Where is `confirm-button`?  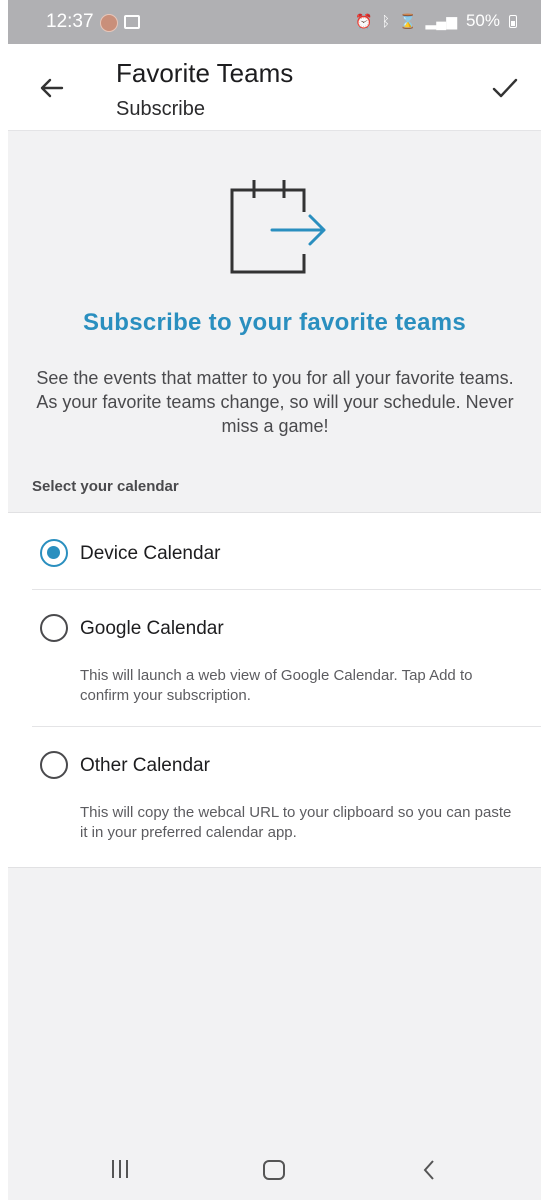 confirm-button is located at coordinates (505, 88).